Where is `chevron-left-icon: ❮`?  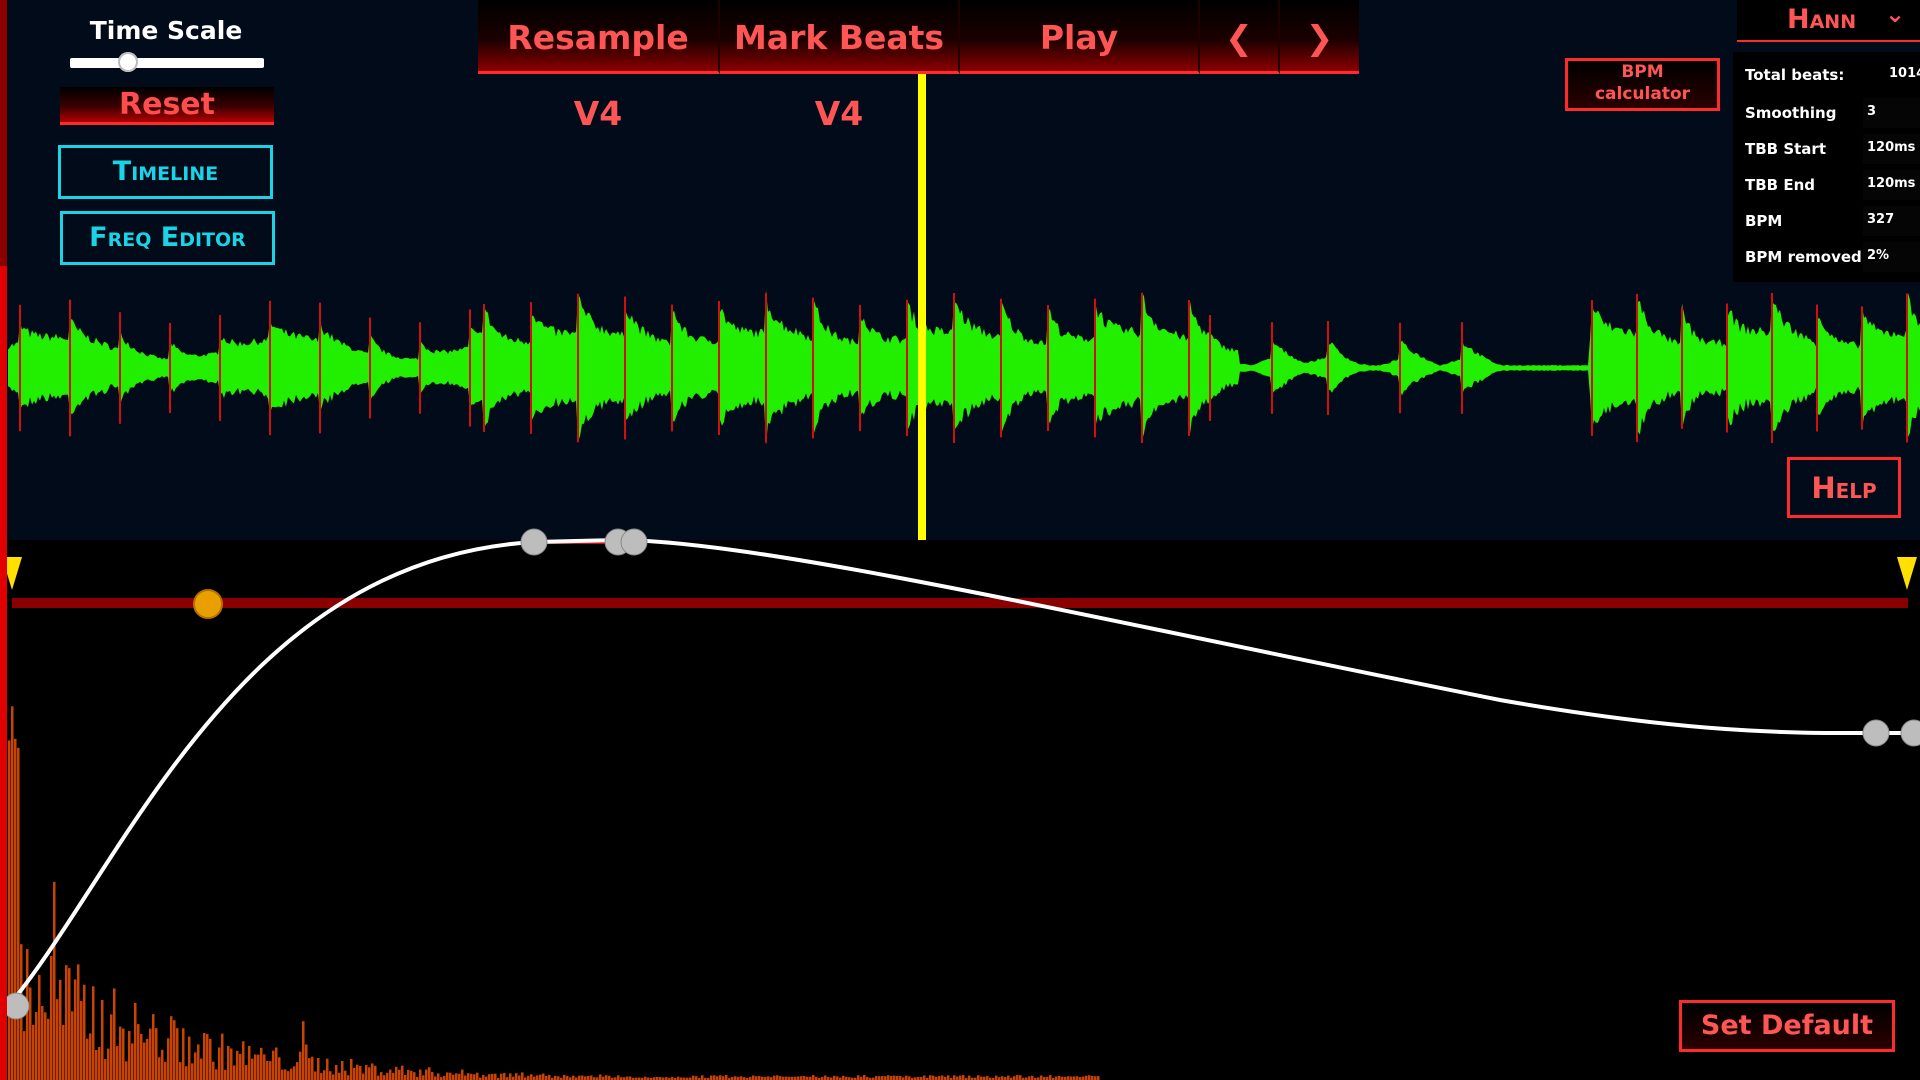 chevron-left-icon: ❮ is located at coordinates (1239, 37).